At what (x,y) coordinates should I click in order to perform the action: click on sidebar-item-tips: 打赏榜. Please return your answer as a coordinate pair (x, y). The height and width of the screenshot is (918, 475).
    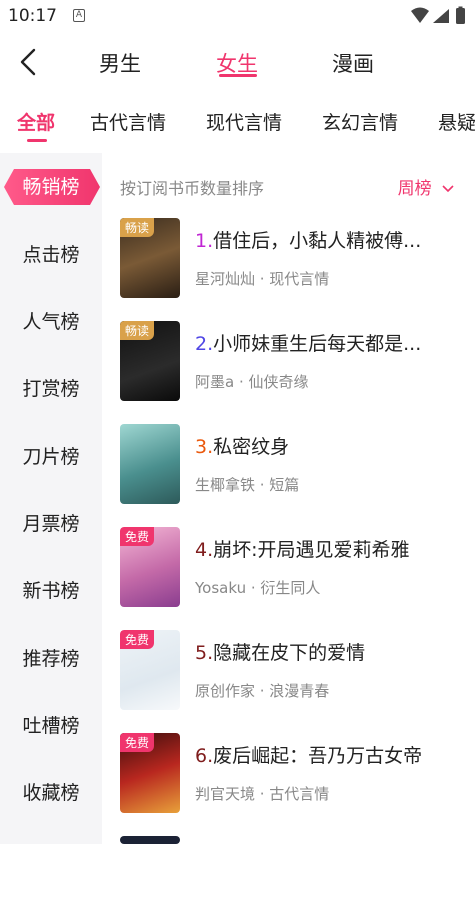
    Looking at the image, I should click on (51, 389).